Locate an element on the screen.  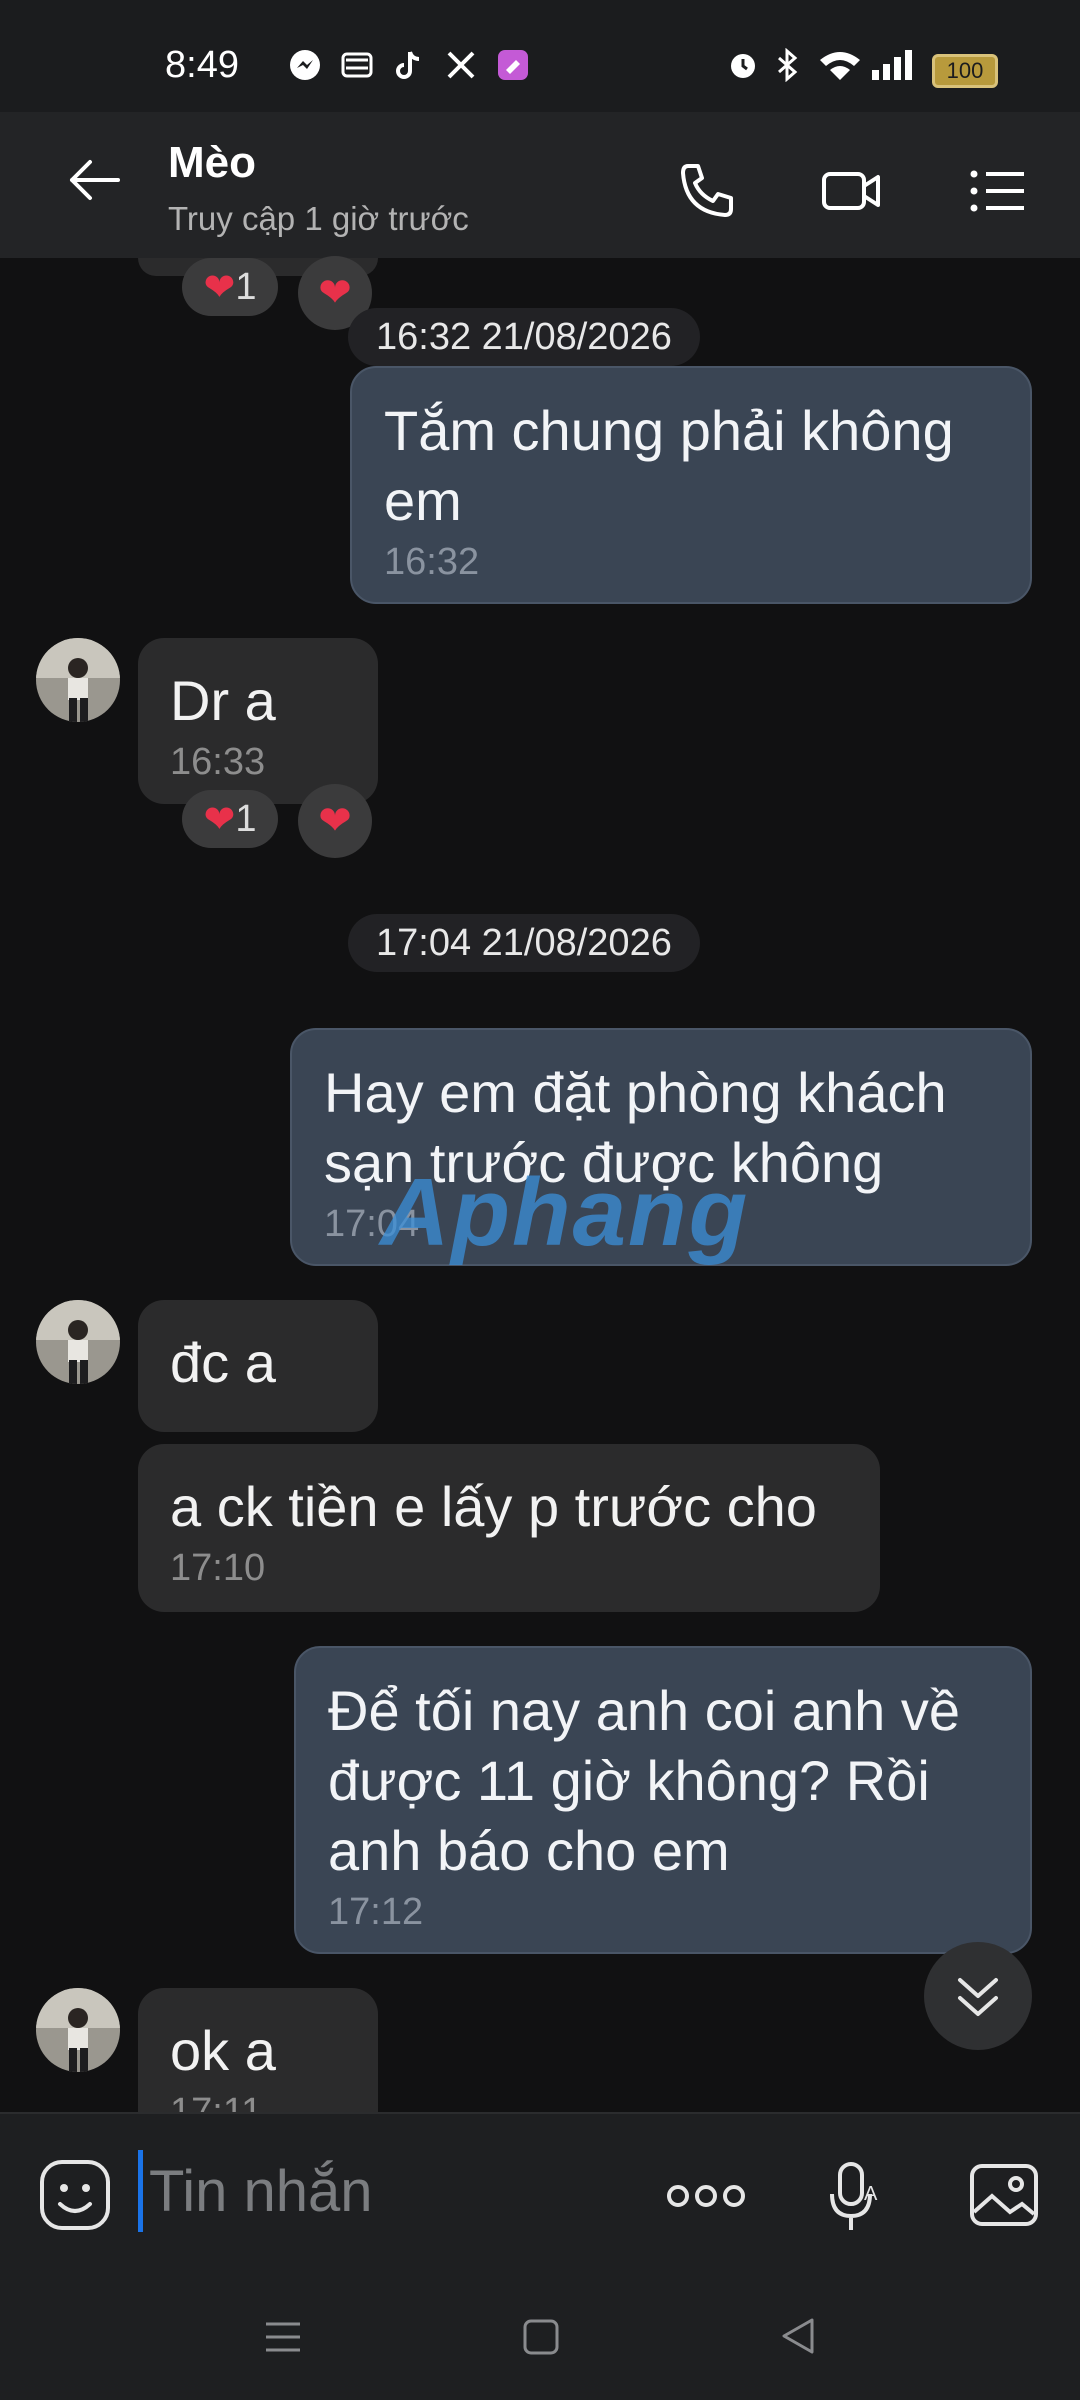
incoming-message: đc a is located at coordinates (258, 1366).